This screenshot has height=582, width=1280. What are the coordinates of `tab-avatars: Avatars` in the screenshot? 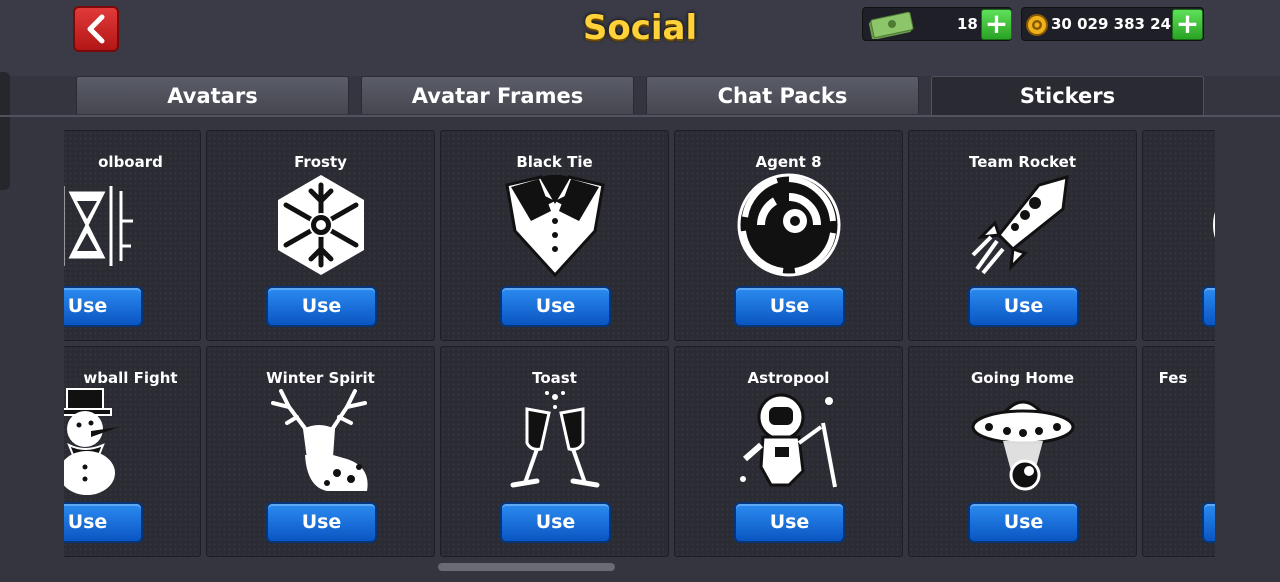 It's located at (212, 95).